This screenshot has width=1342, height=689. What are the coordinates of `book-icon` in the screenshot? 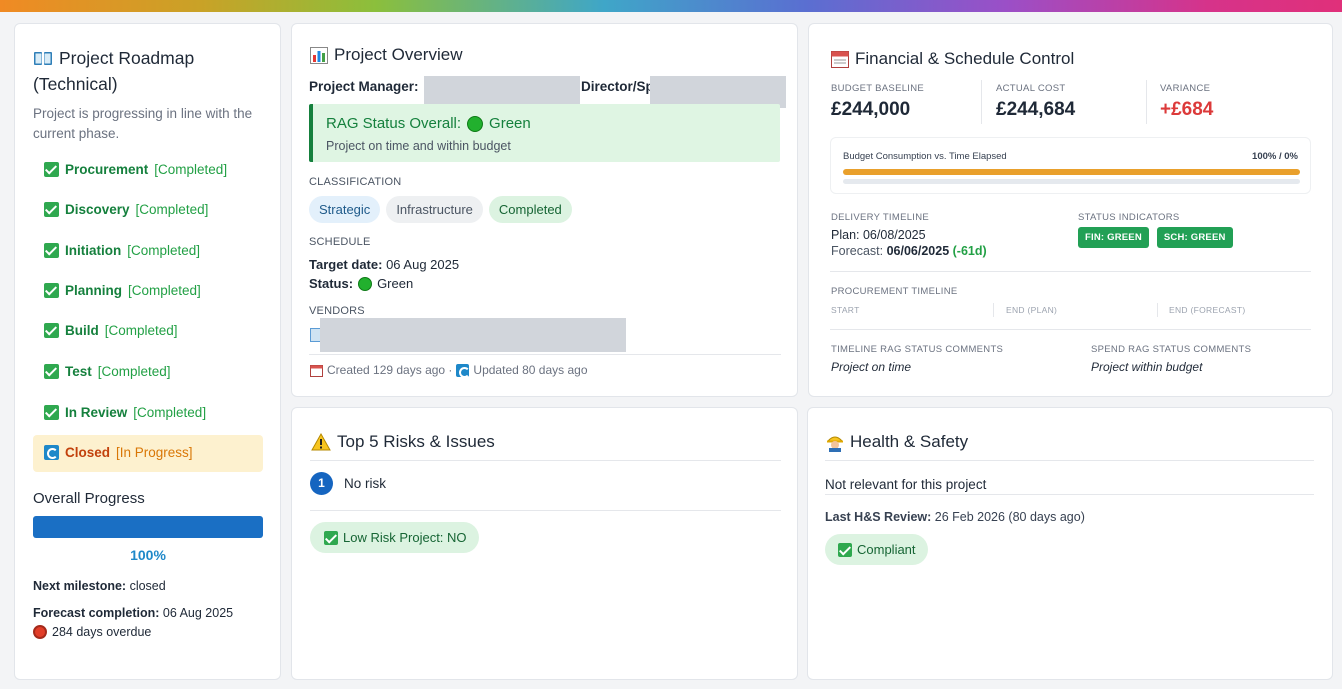 It's located at (43, 58).